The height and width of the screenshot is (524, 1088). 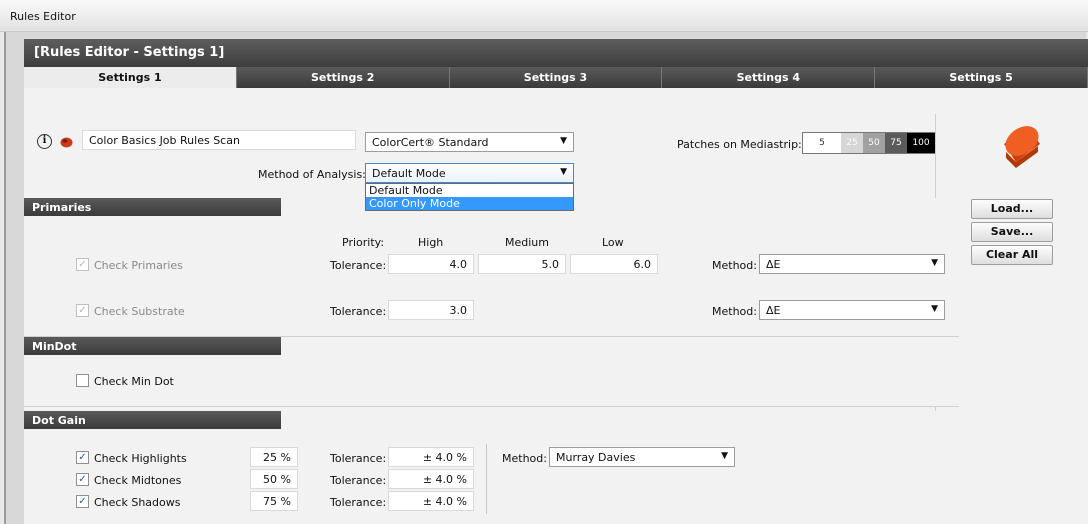 I want to click on substrate-method-value: ΔE, so click(x=773, y=310).